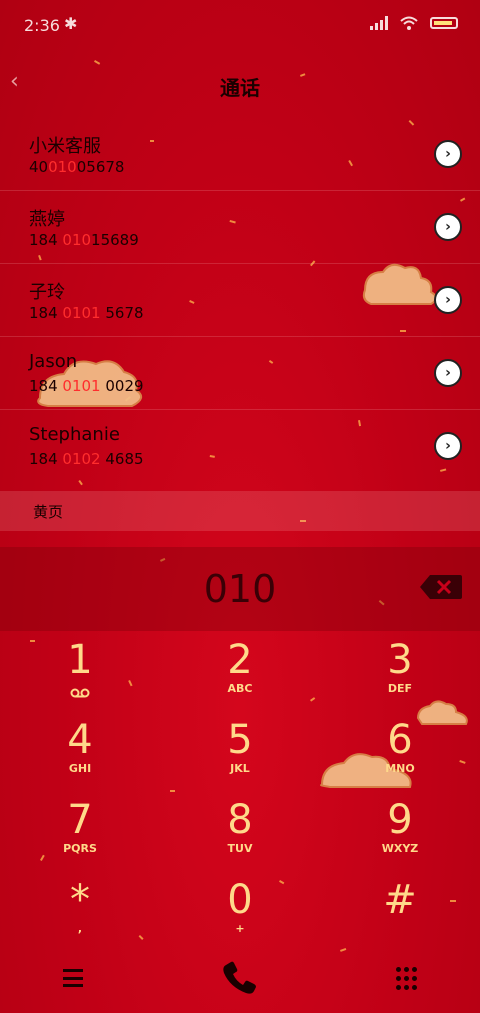  What do you see at coordinates (441, 587) in the screenshot?
I see `backspace-icon` at bounding box center [441, 587].